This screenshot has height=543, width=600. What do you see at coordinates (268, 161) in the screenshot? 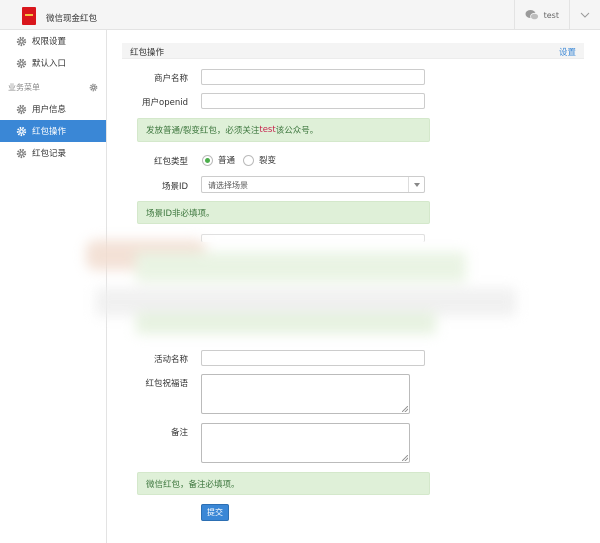
I see `radio-fission-label: 裂变` at bounding box center [268, 161].